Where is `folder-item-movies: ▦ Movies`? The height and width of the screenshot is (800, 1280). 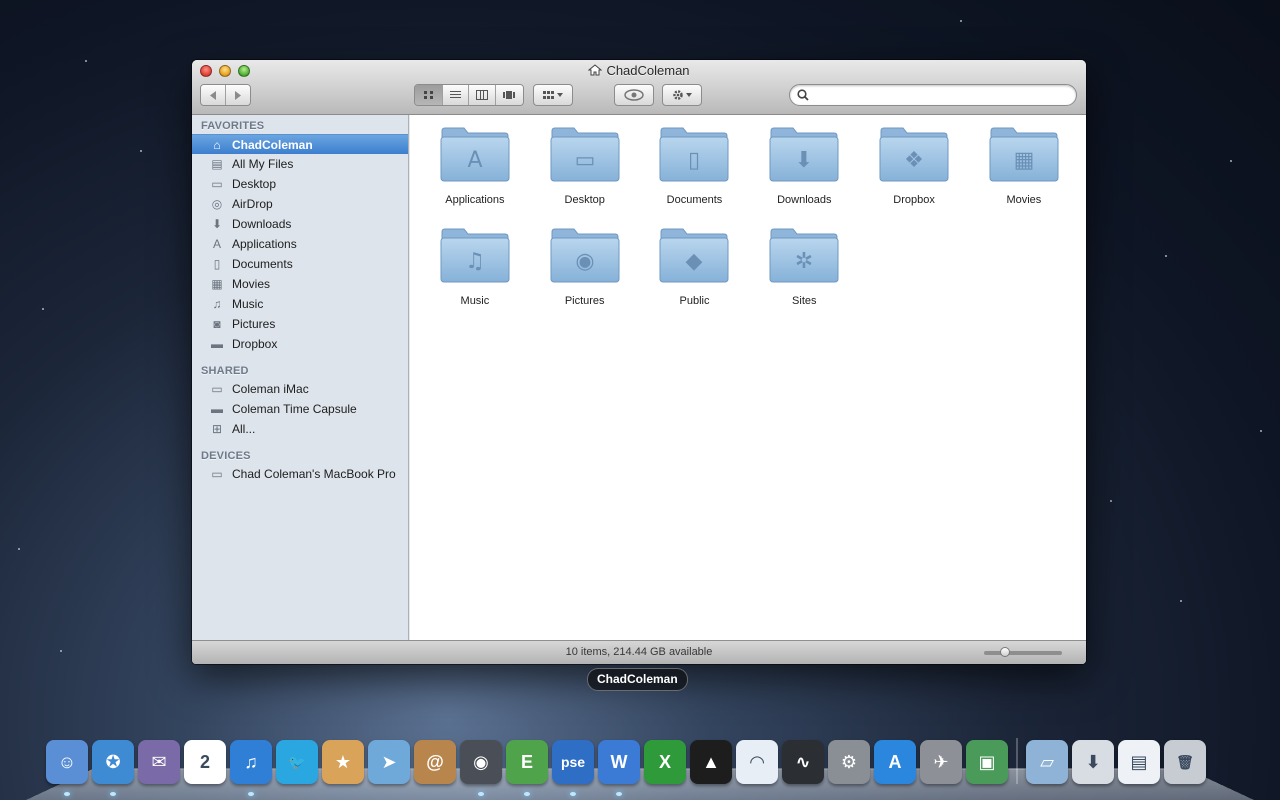
folder-item-movies: ▦ Movies is located at coordinates (1024, 165).